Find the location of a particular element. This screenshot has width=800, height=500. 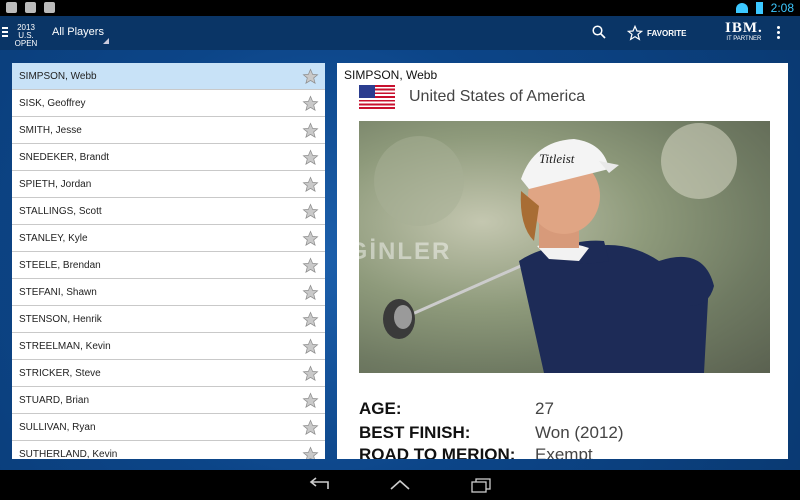

cap-brand: Titleist is located at coordinates (557, 158).